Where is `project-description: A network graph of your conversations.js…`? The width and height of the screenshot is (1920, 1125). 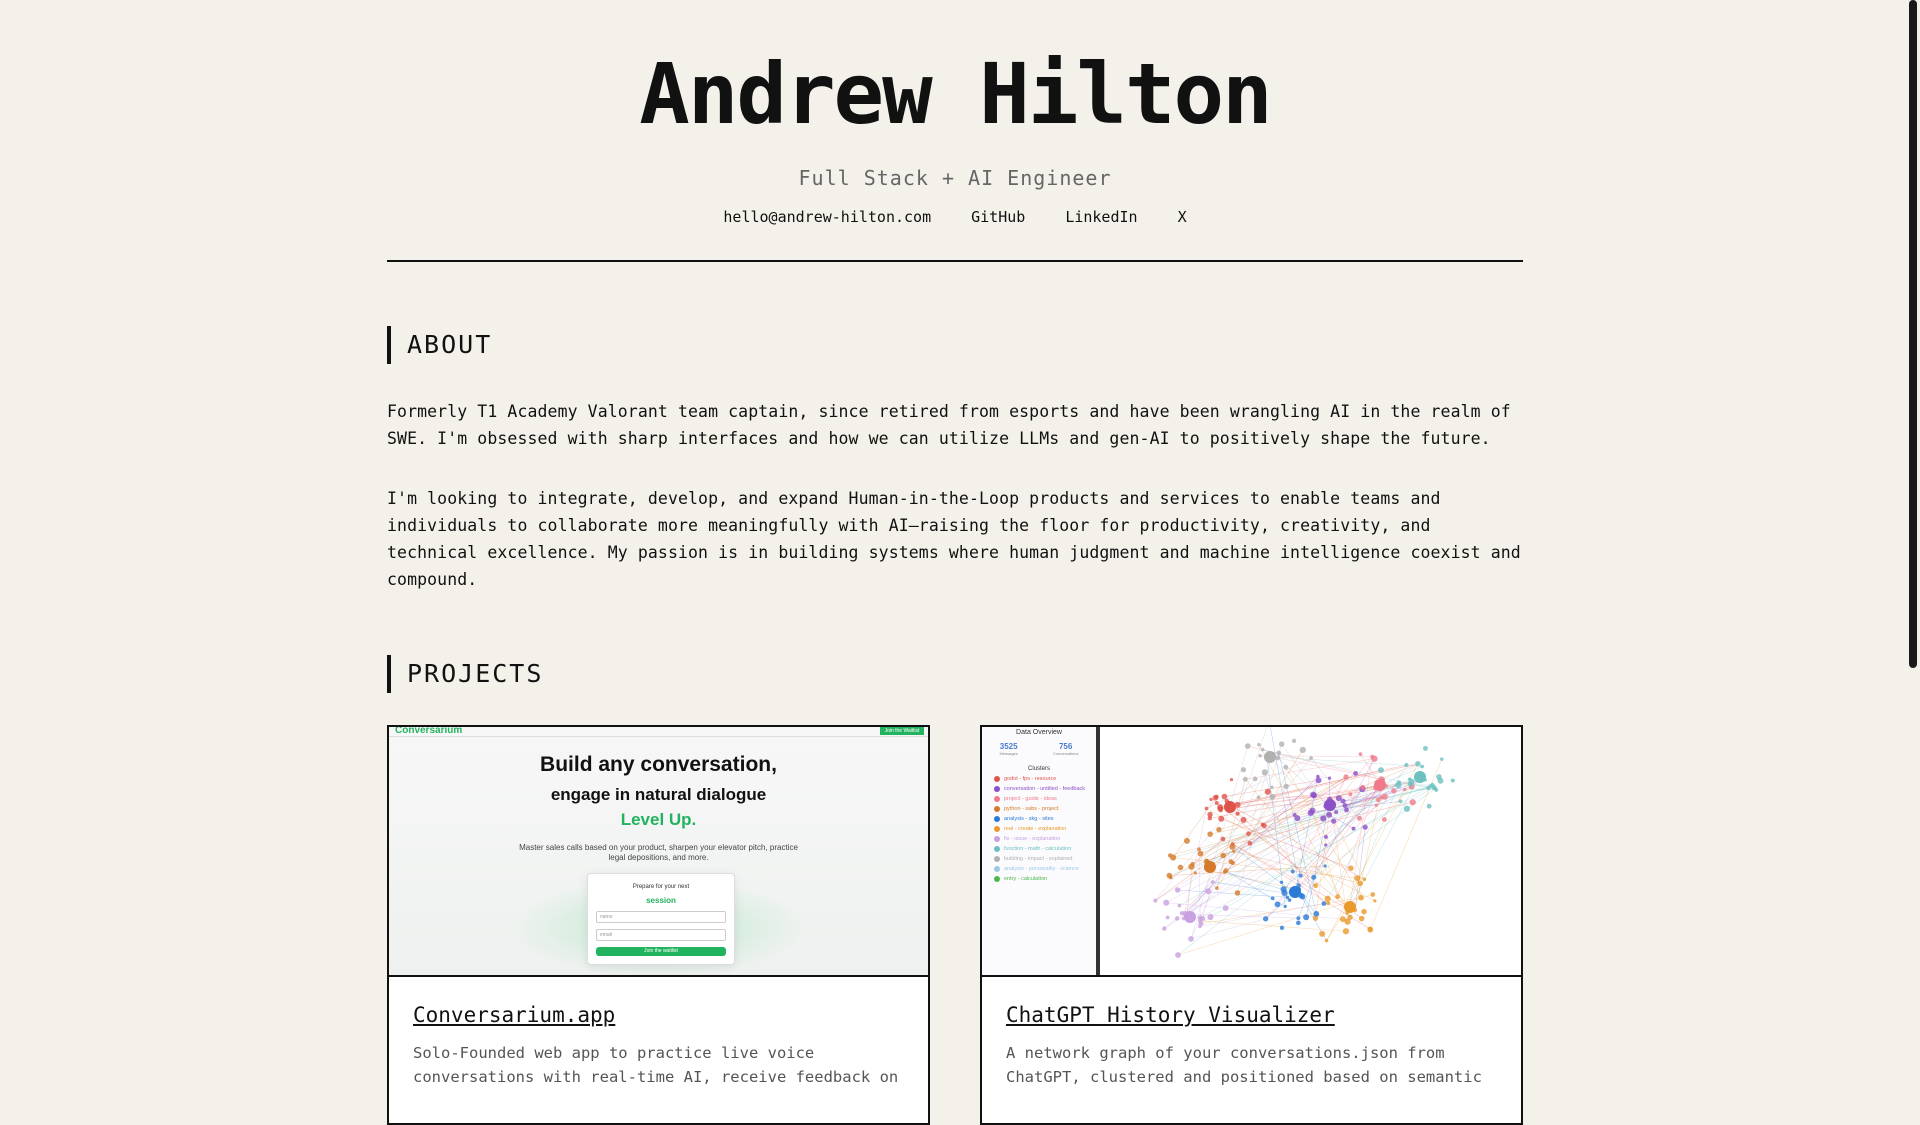
project-description: A network graph of your conversations.js… is located at coordinates (1251, 1065).